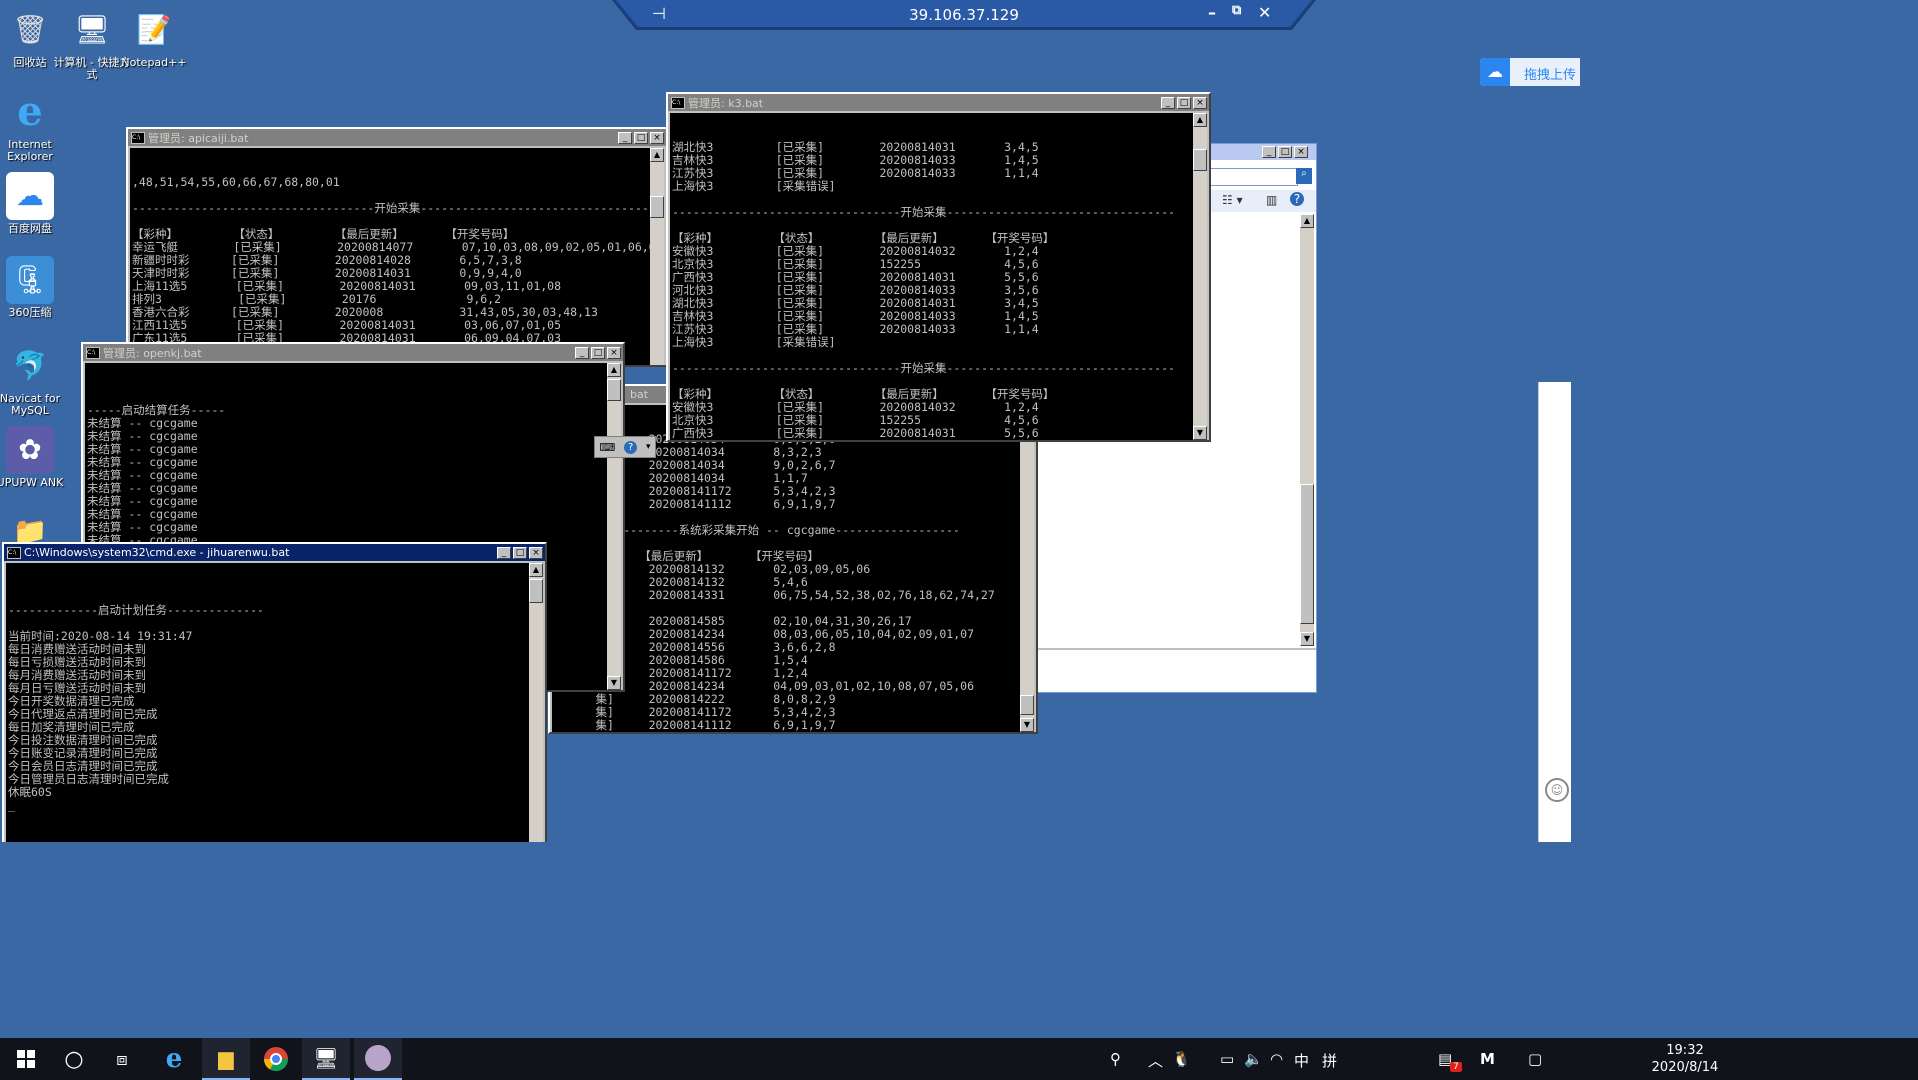 Image resolution: width=1918 pixels, height=1080 pixels. What do you see at coordinates (1181, 1059) in the screenshot?
I see `qq-icon: 🐧` at bounding box center [1181, 1059].